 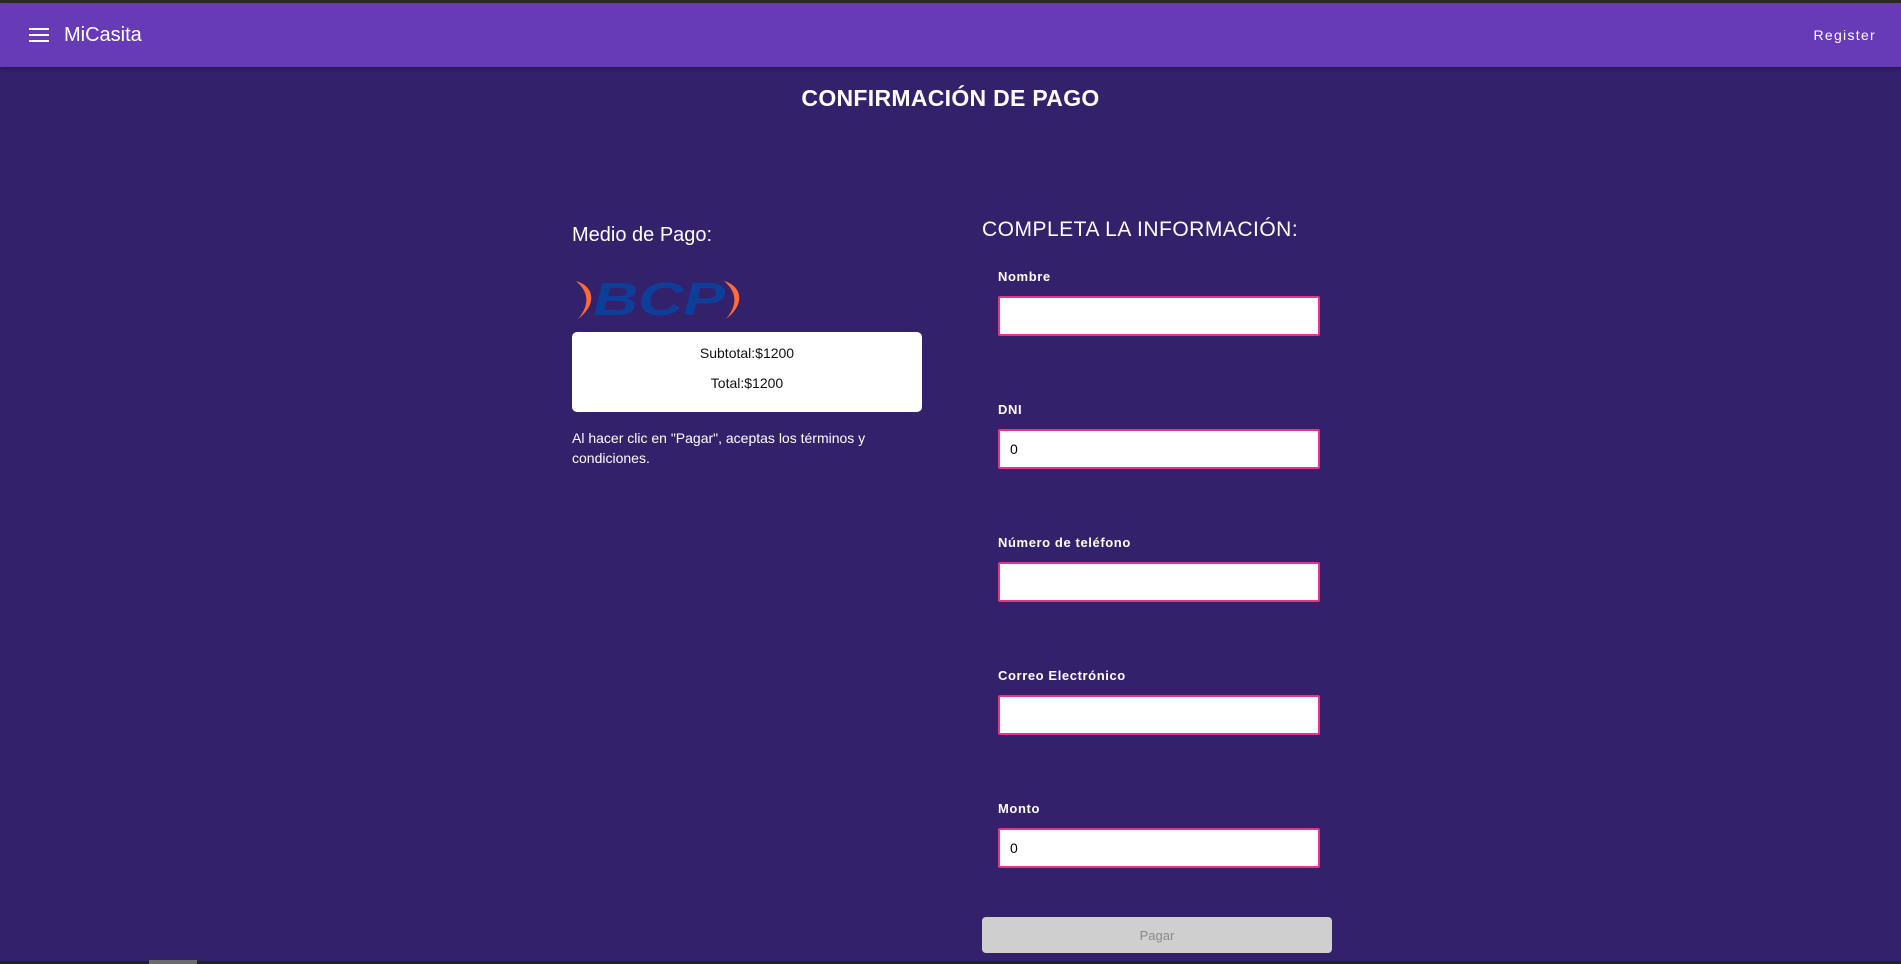 What do you see at coordinates (1024, 276) in the screenshot?
I see `name-label: Nombre` at bounding box center [1024, 276].